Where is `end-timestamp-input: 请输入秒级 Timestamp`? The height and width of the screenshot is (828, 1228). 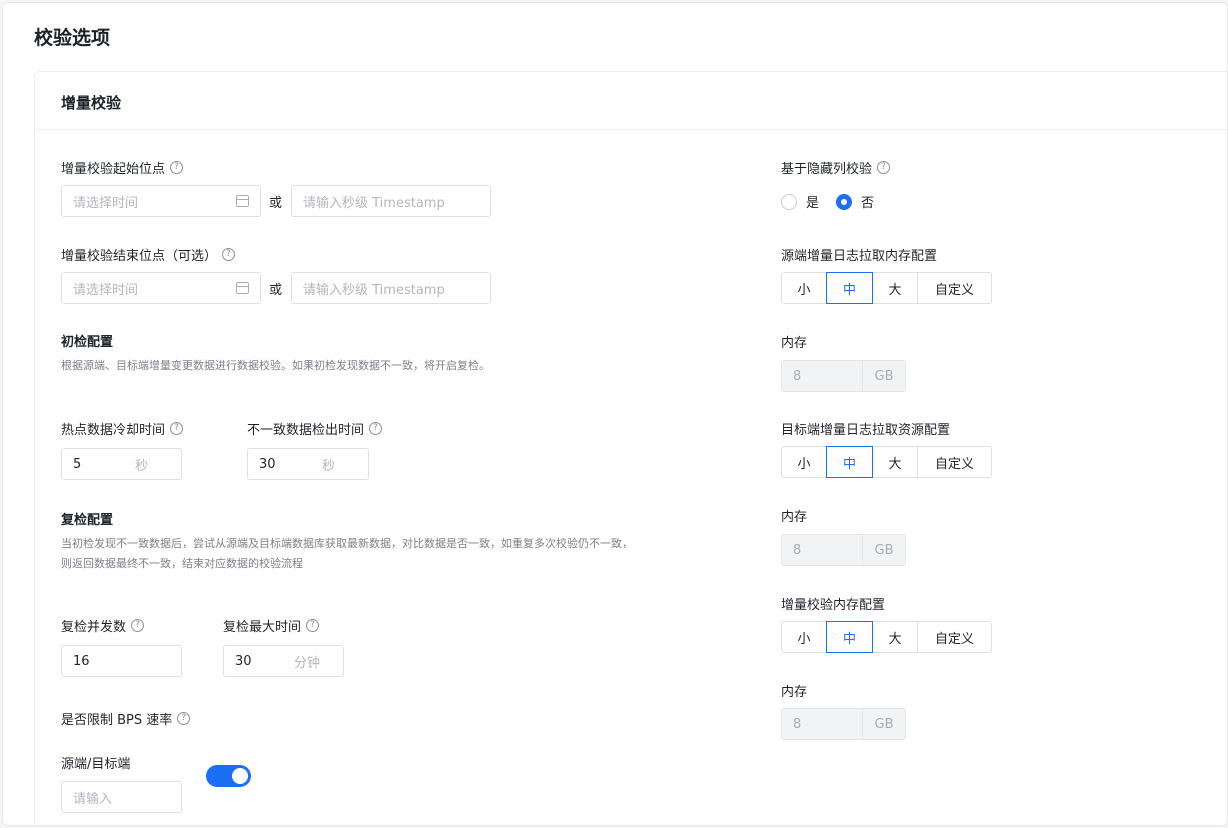 end-timestamp-input: 请输入秒级 Timestamp is located at coordinates (391, 288).